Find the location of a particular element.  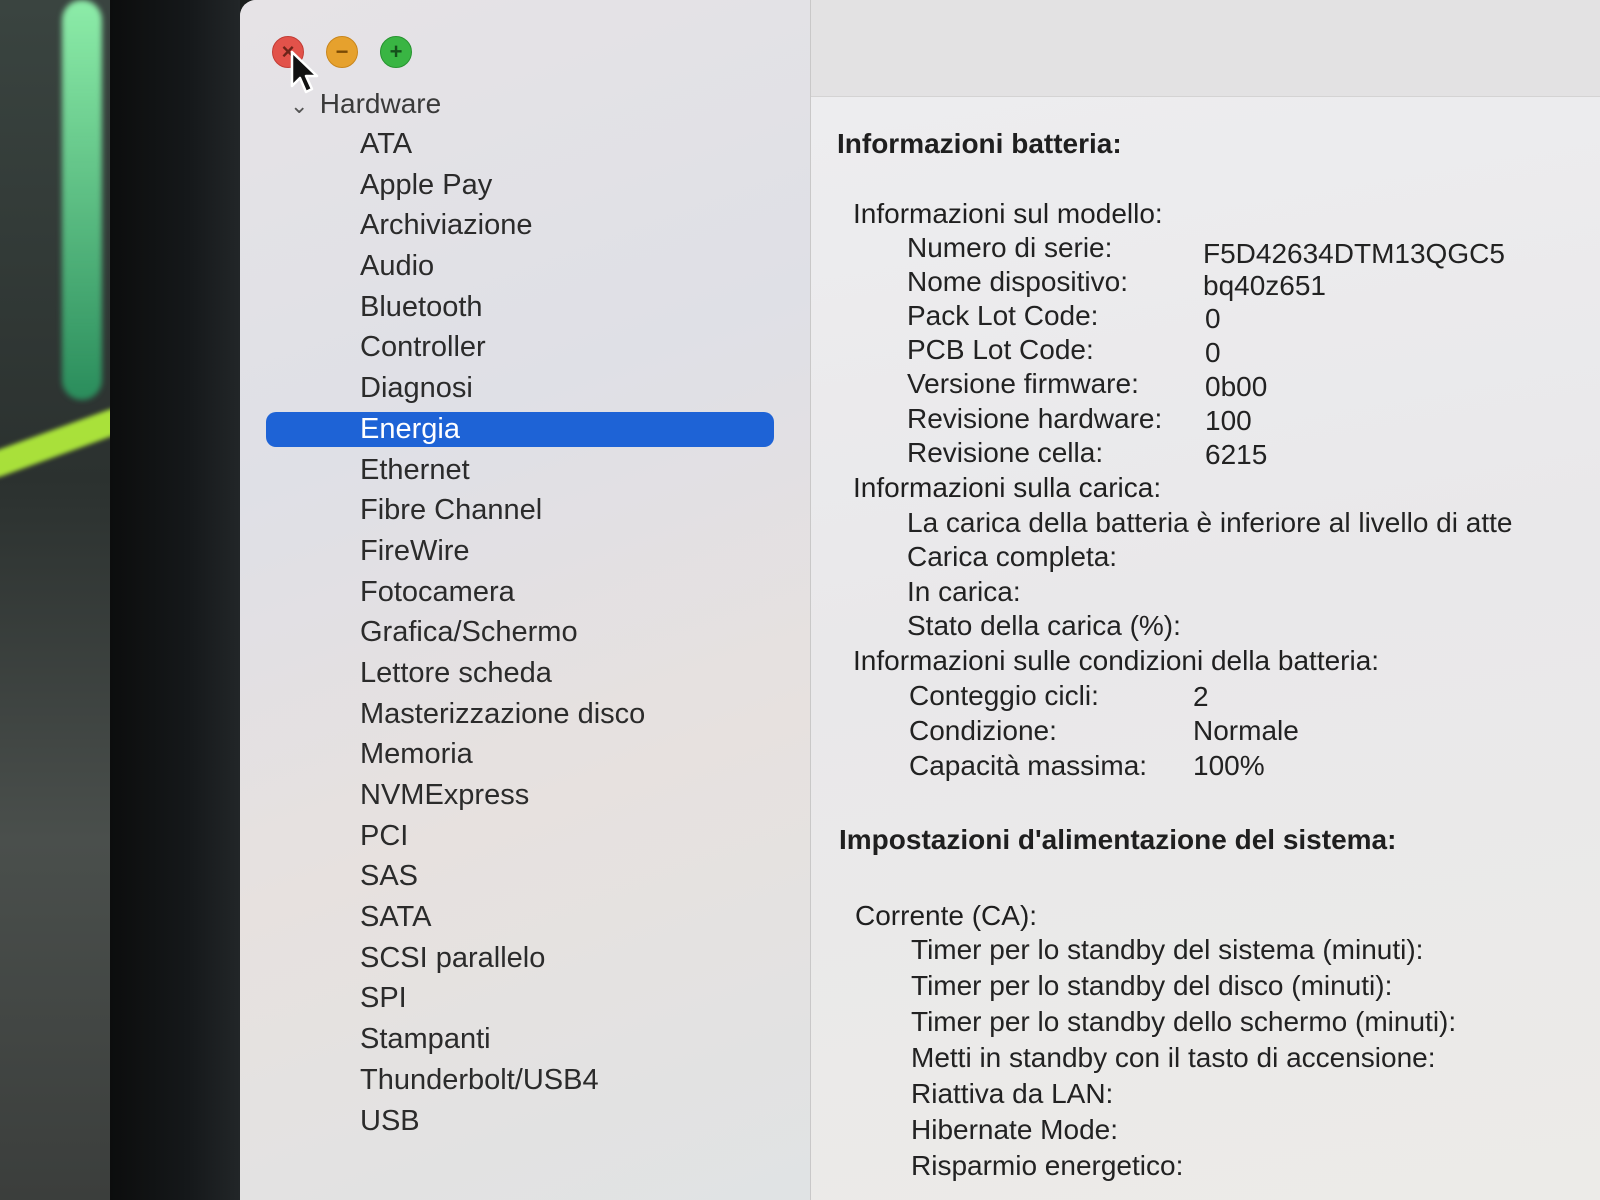

sidebar-section-label: Hardware is located at coordinates (380, 103).